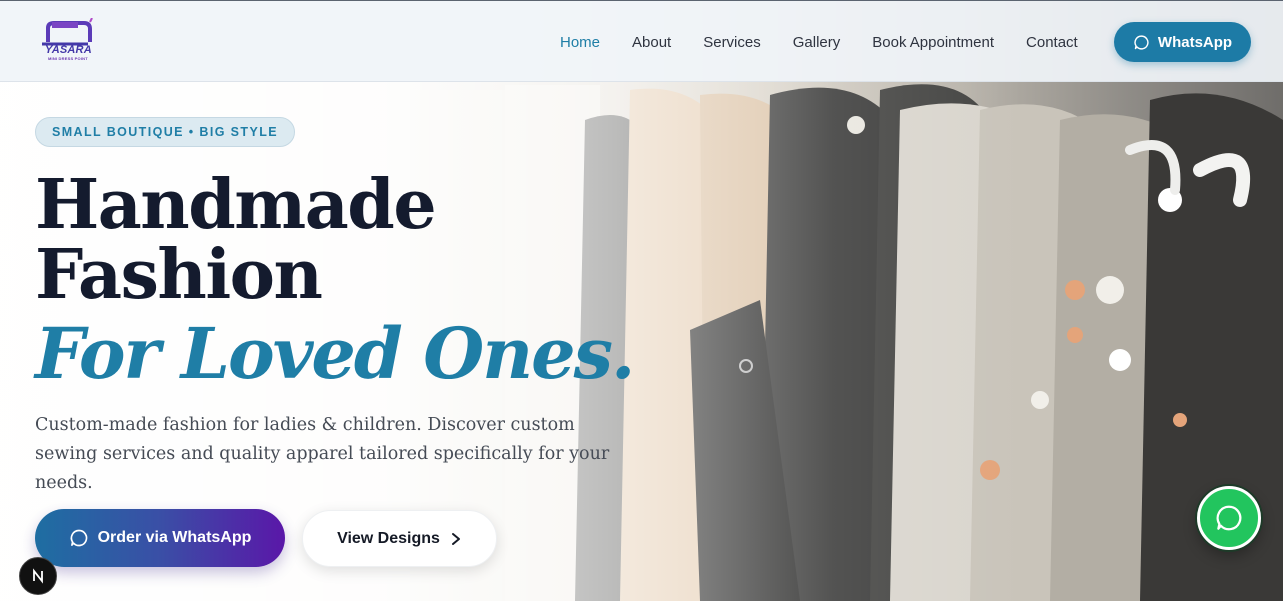 This screenshot has width=1283, height=601. I want to click on nav-gallery: Gallery, so click(817, 42).